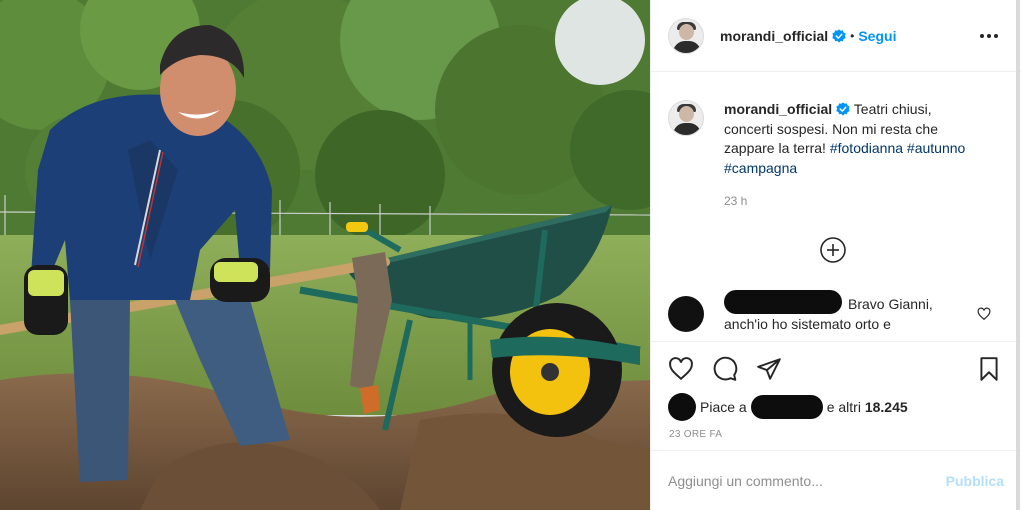 The height and width of the screenshot is (510, 1024). Describe the element at coordinates (723, 407) in the screenshot. I see `likes-prefix: Piace a` at that location.